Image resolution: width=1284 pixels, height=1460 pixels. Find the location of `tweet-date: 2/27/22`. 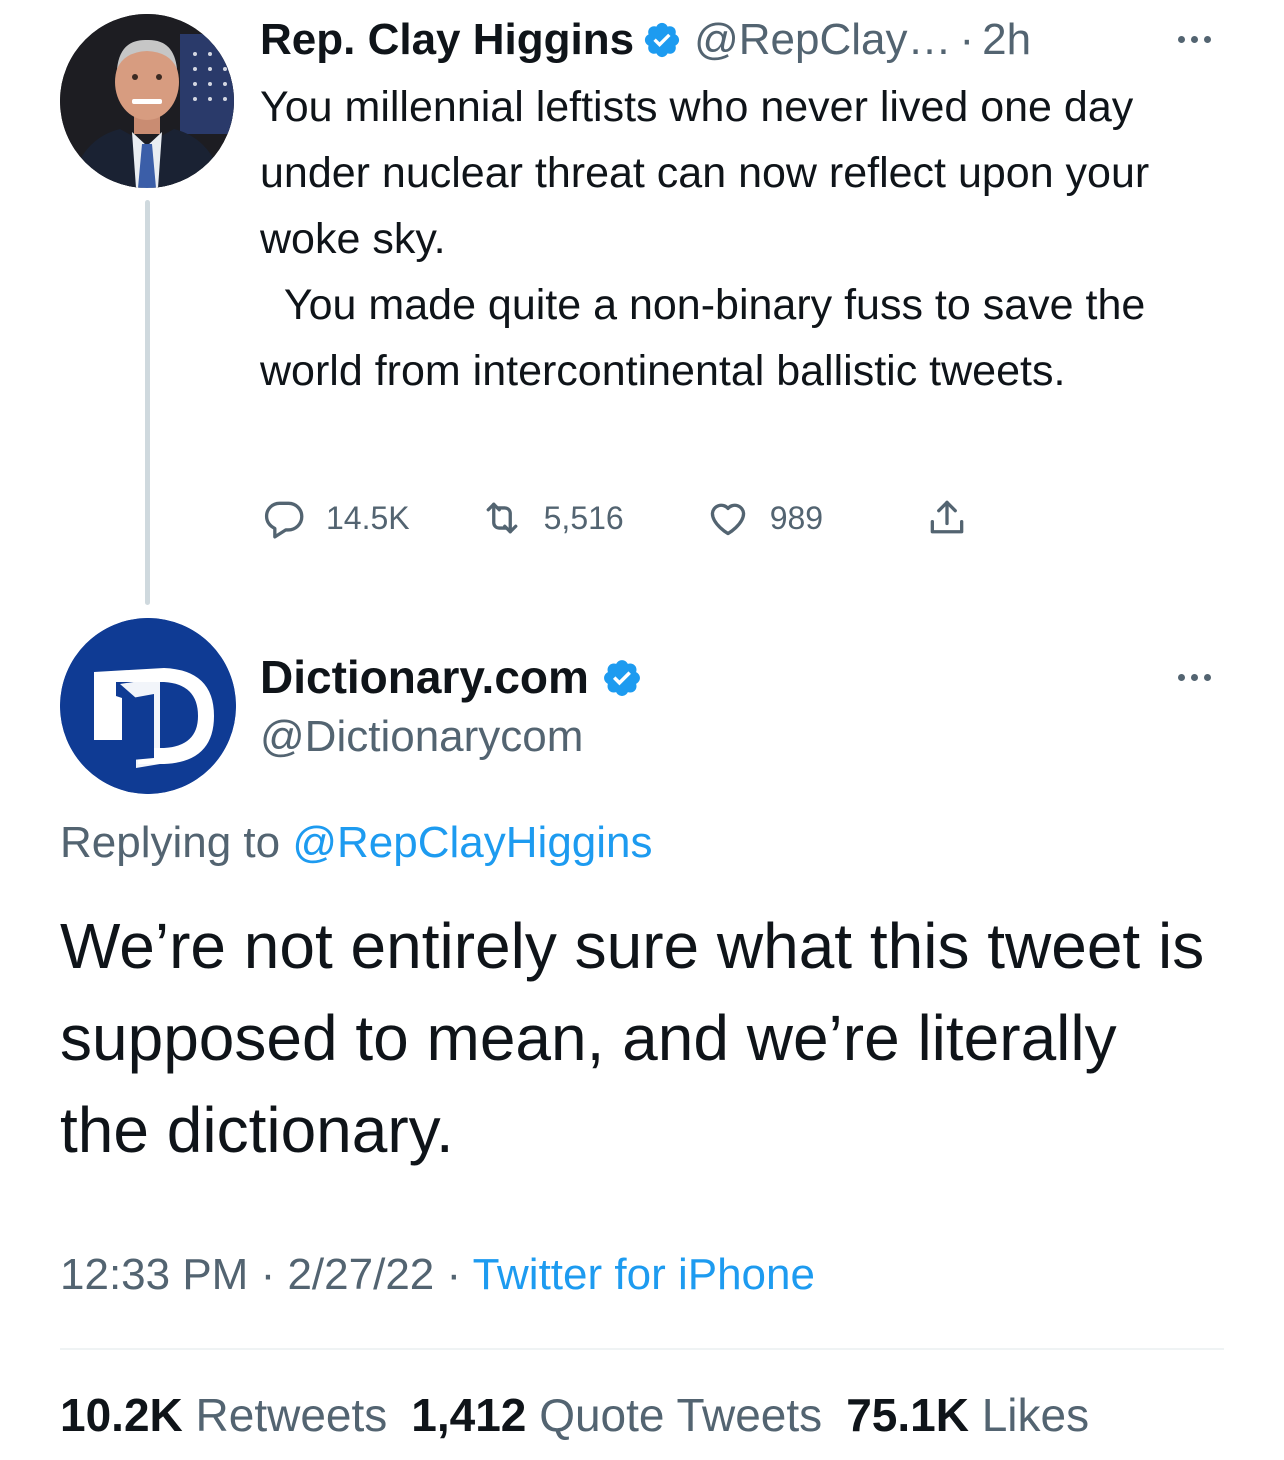

tweet-date: 2/27/22 is located at coordinates (360, 1274).